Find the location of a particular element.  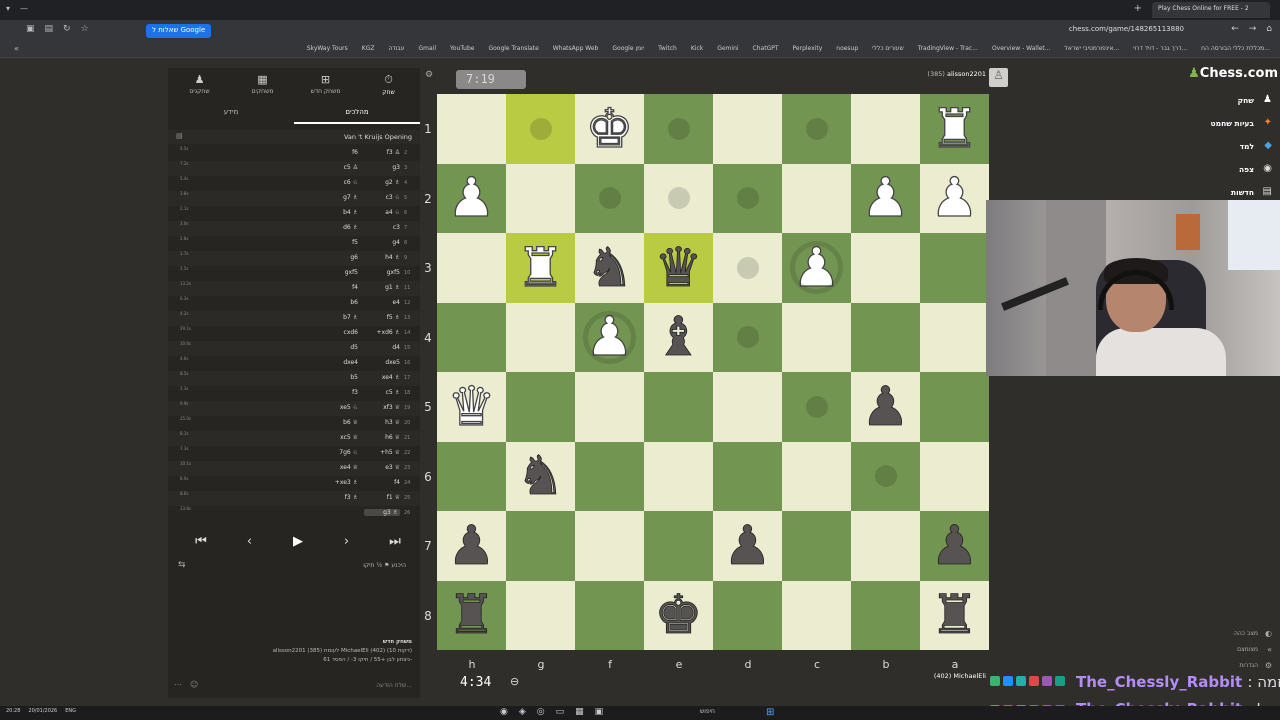

black-bishop-icon: ♝ is located at coordinates (678, 336).